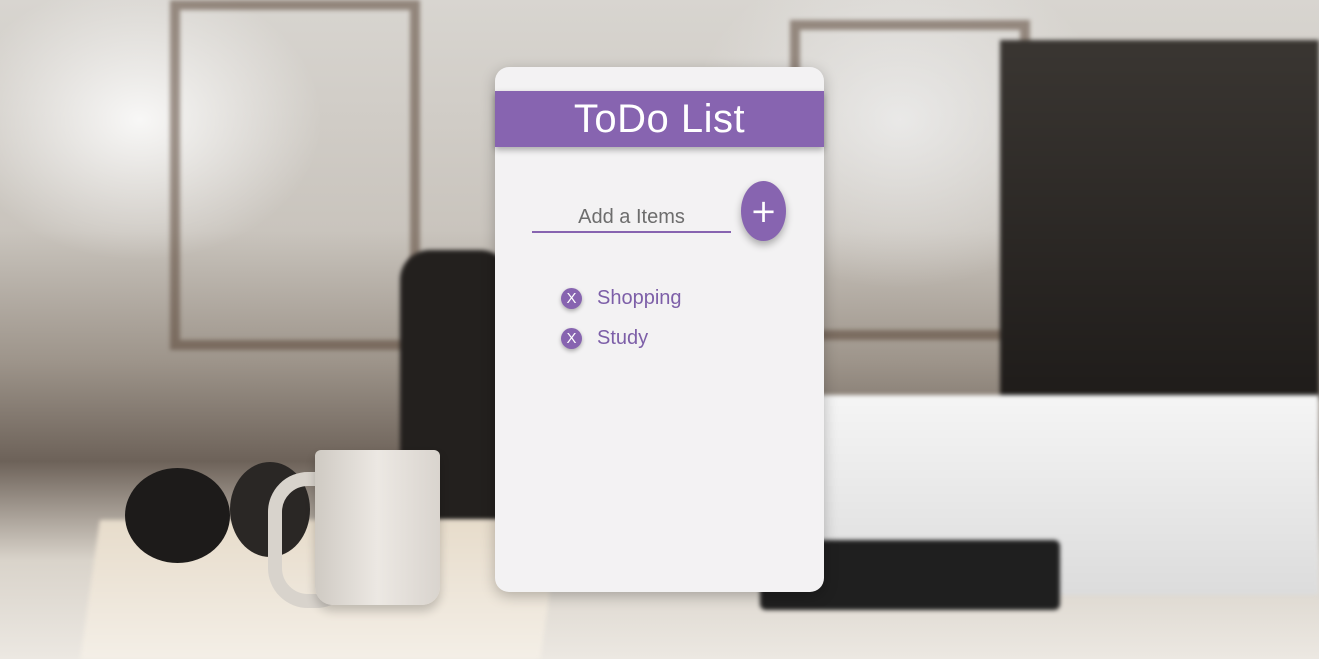  I want to click on app-title: ToDo List, so click(659, 118).